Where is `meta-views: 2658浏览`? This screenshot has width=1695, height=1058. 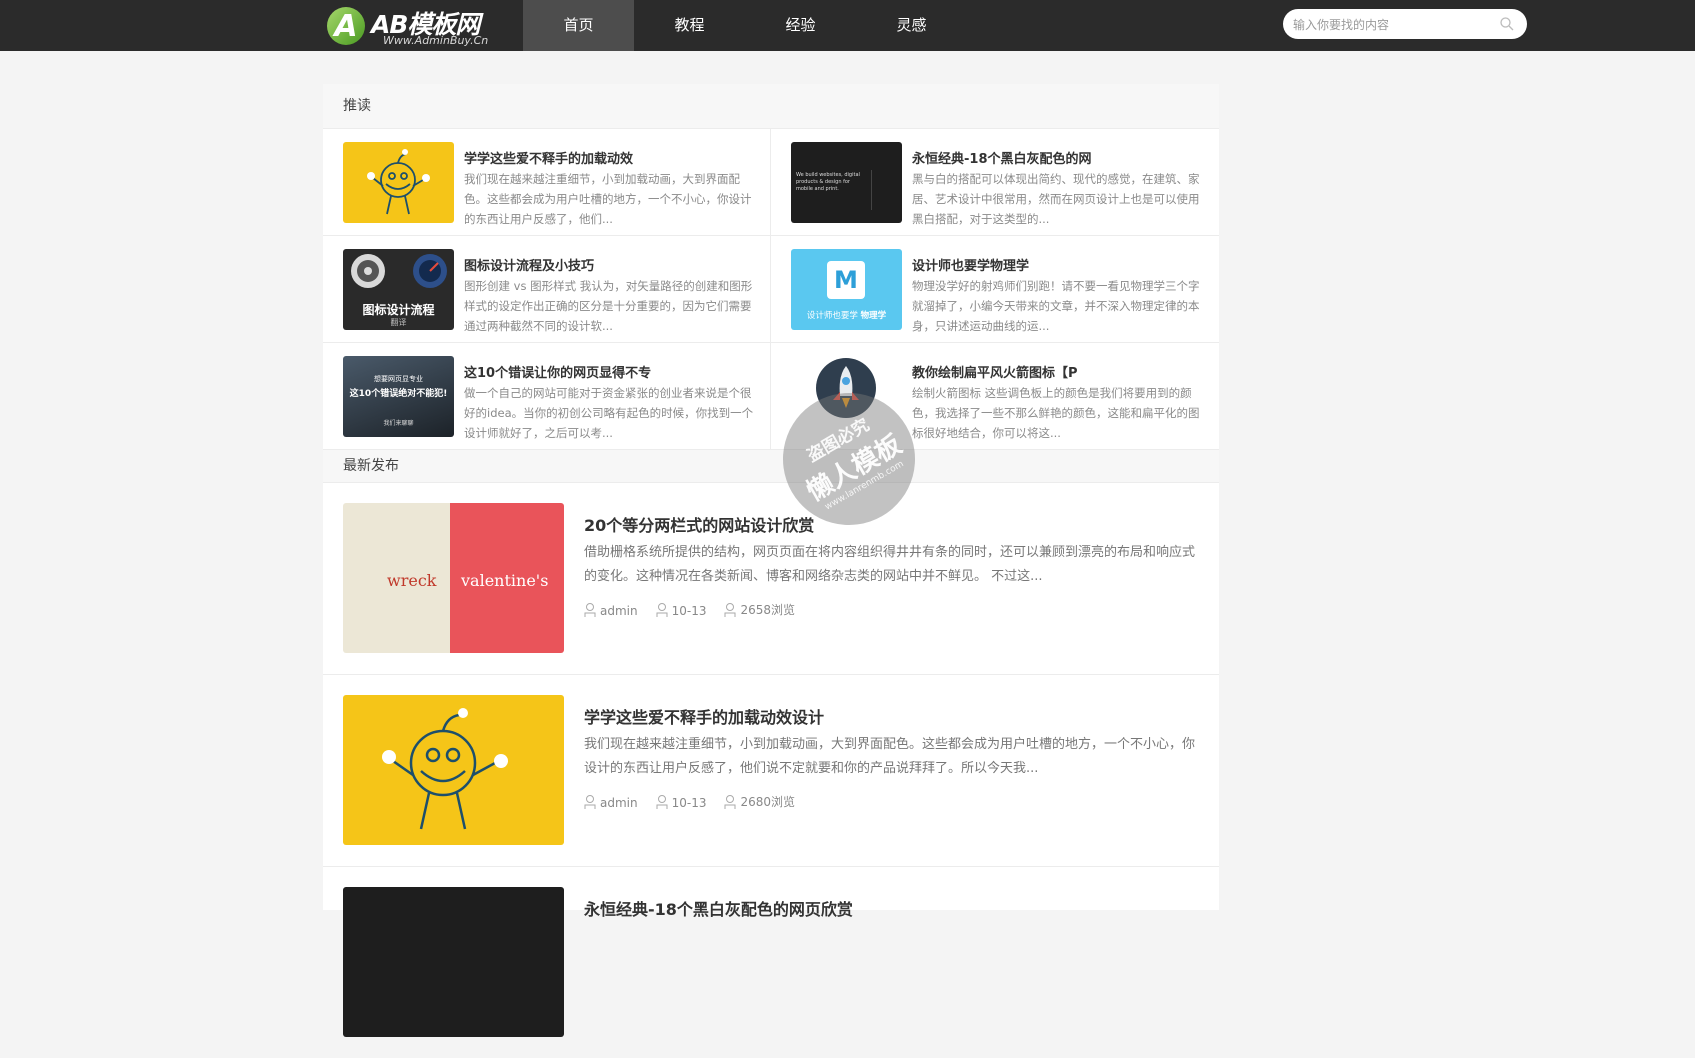
meta-views: 2658浏览 is located at coordinates (759, 609).